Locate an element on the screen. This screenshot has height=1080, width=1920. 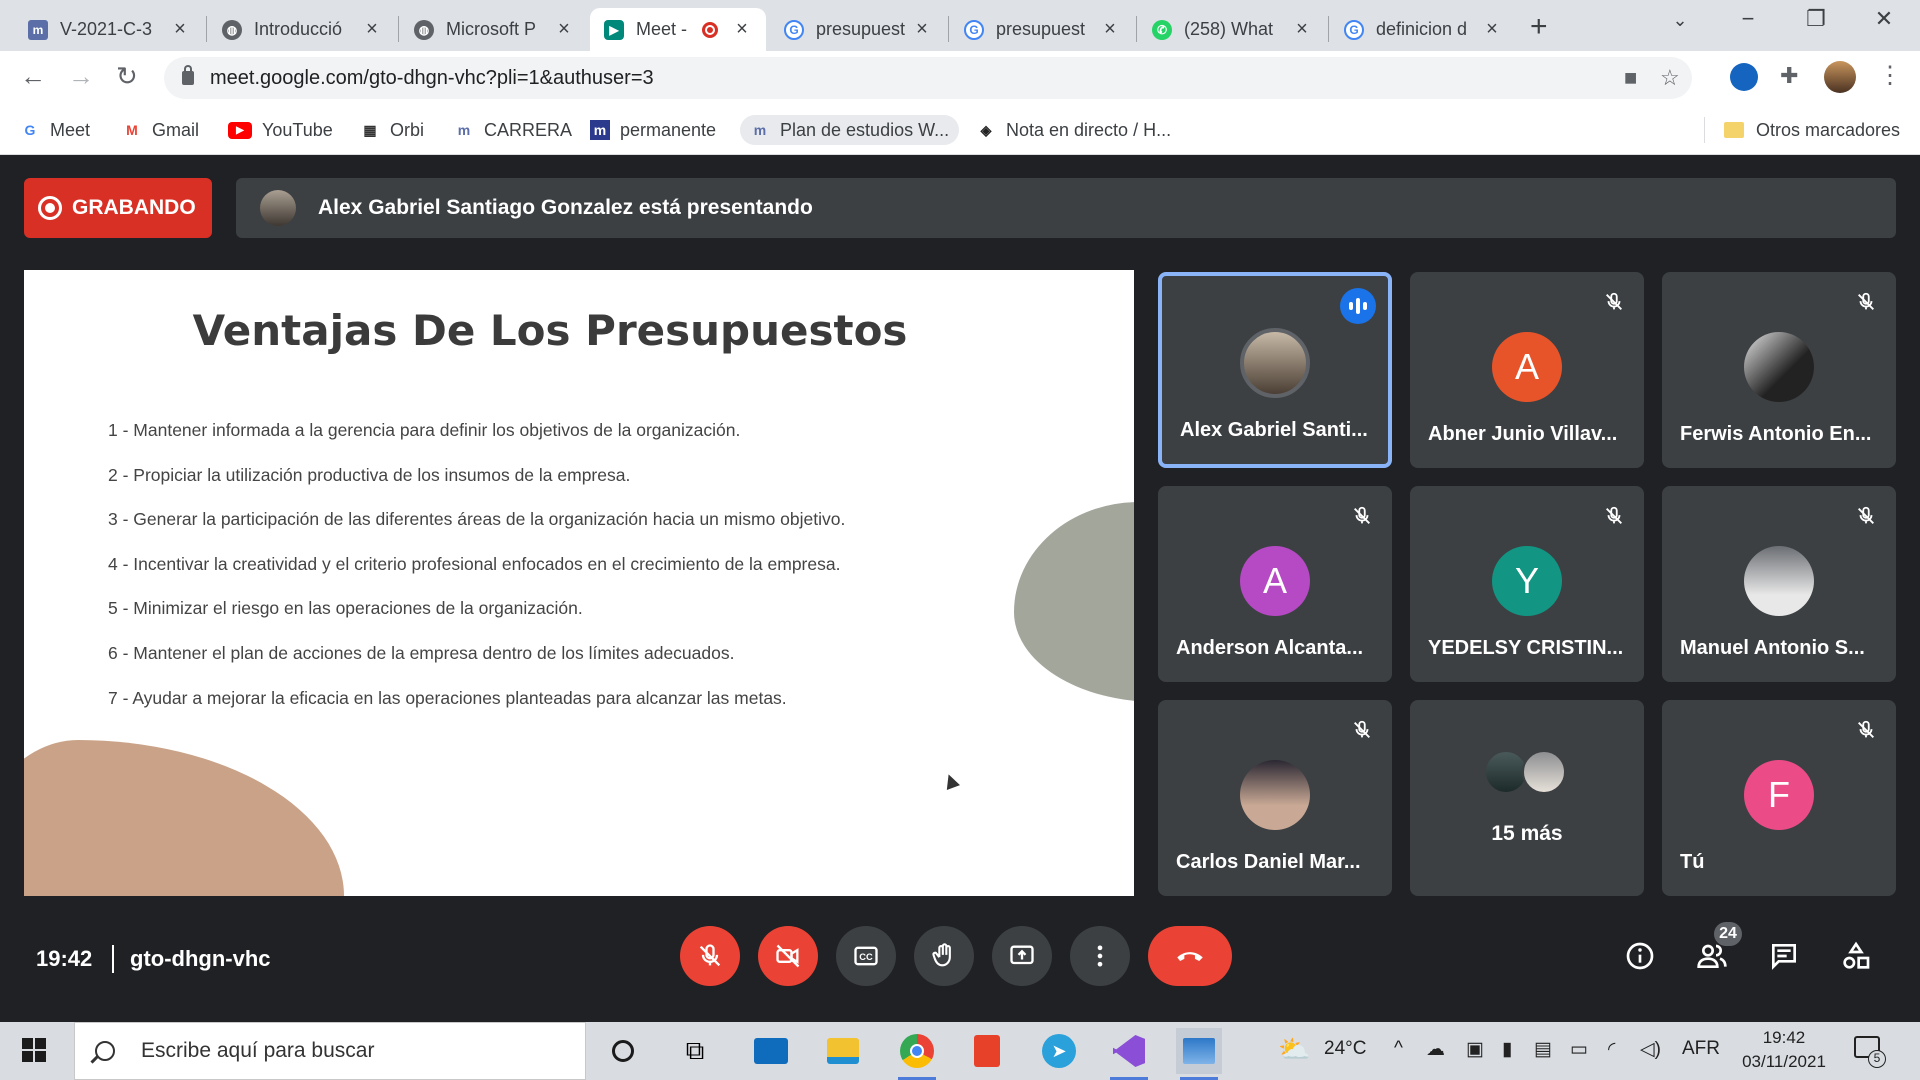
other-bookmarks: Otros marcadores is located at coordinates (1812, 130).